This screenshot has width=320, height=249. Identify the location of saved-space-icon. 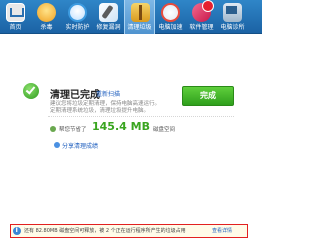
(53, 129).